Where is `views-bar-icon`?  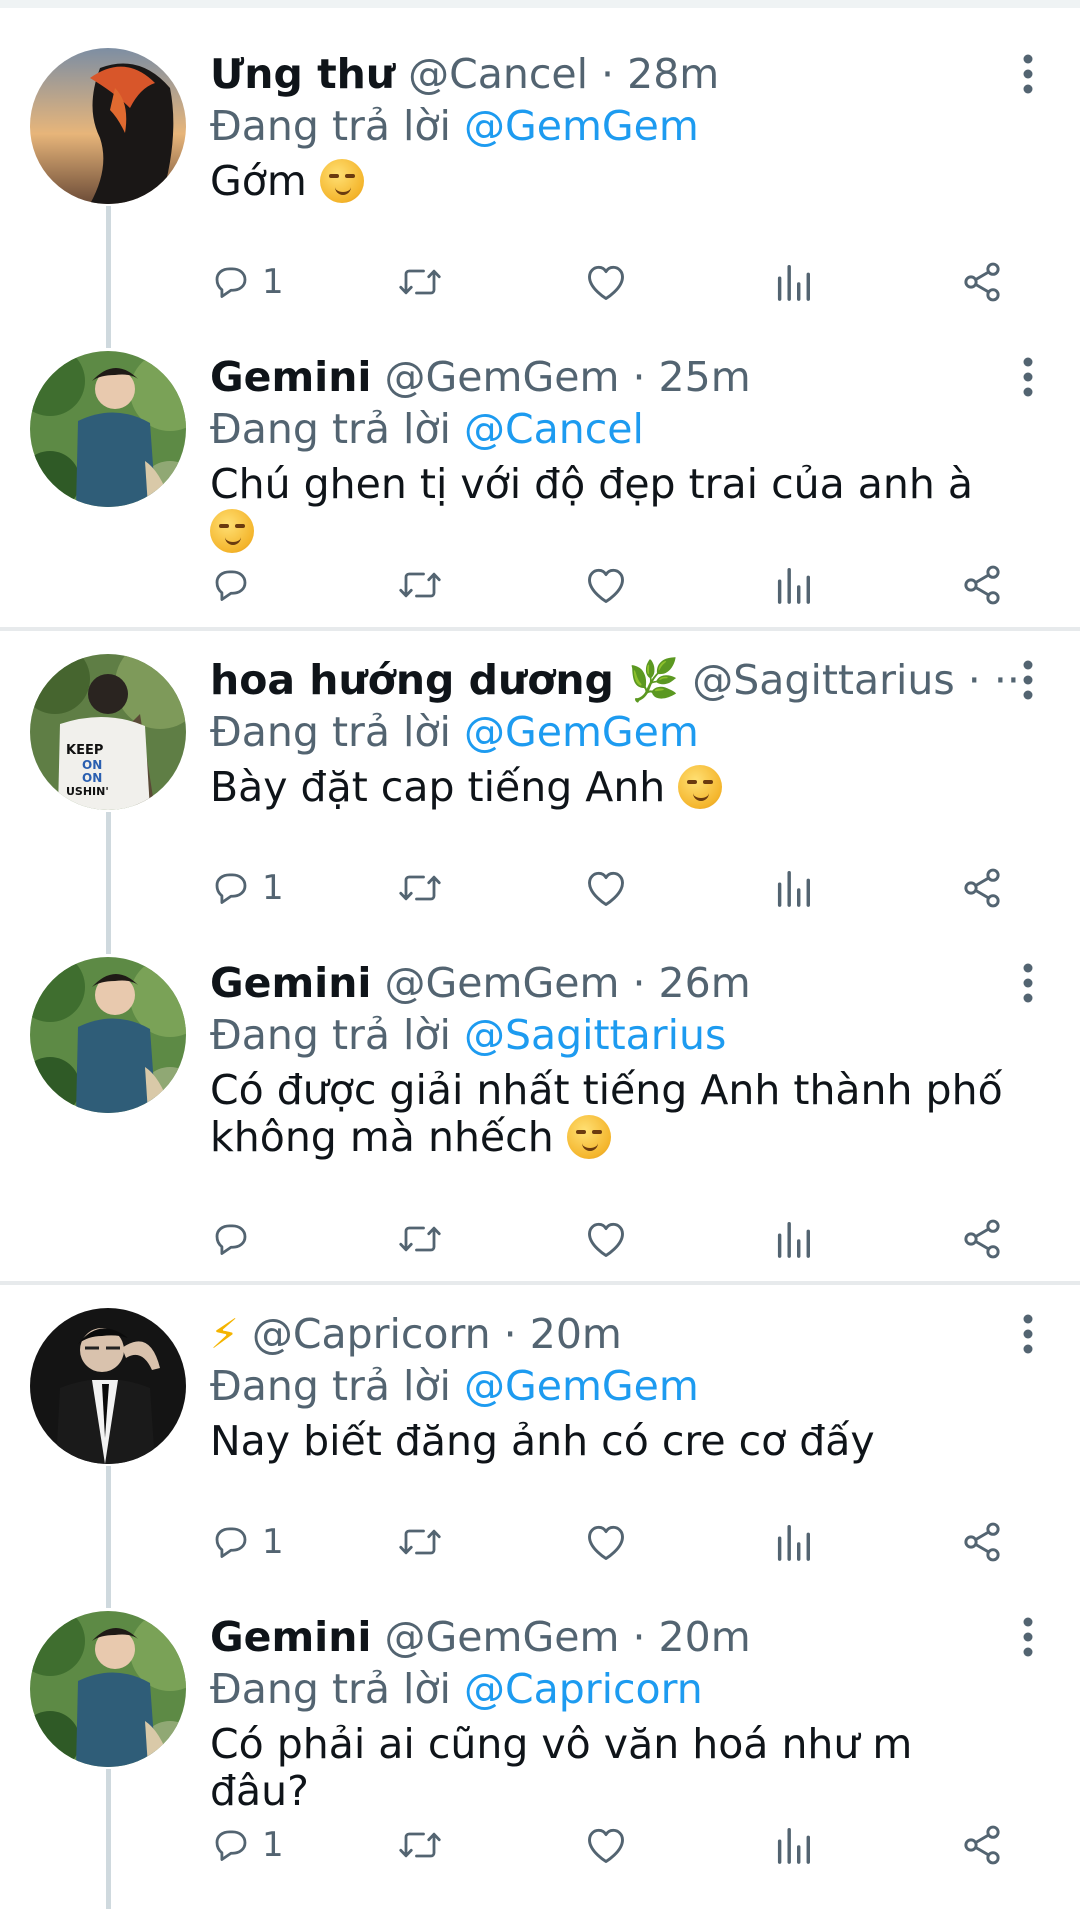 views-bar-icon is located at coordinates (793, 586).